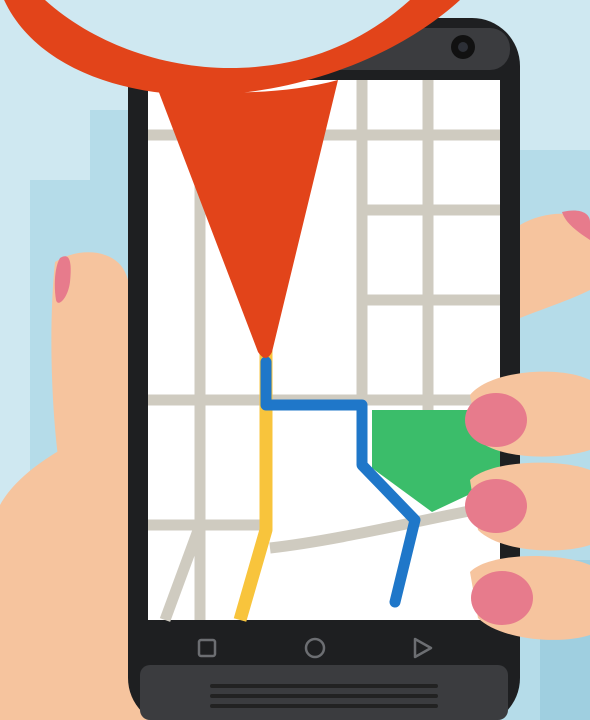 The image size is (590, 720). What do you see at coordinates (496, 506) in the screenshot?
I see `finger-2-nail` at bounding box center [496, 506].